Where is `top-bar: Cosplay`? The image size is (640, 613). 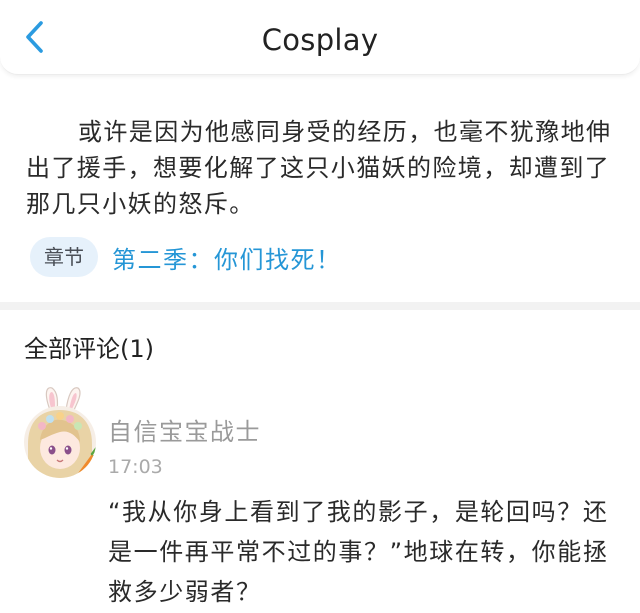
top-bar: Cosplay is located at coordinates (320, 37).